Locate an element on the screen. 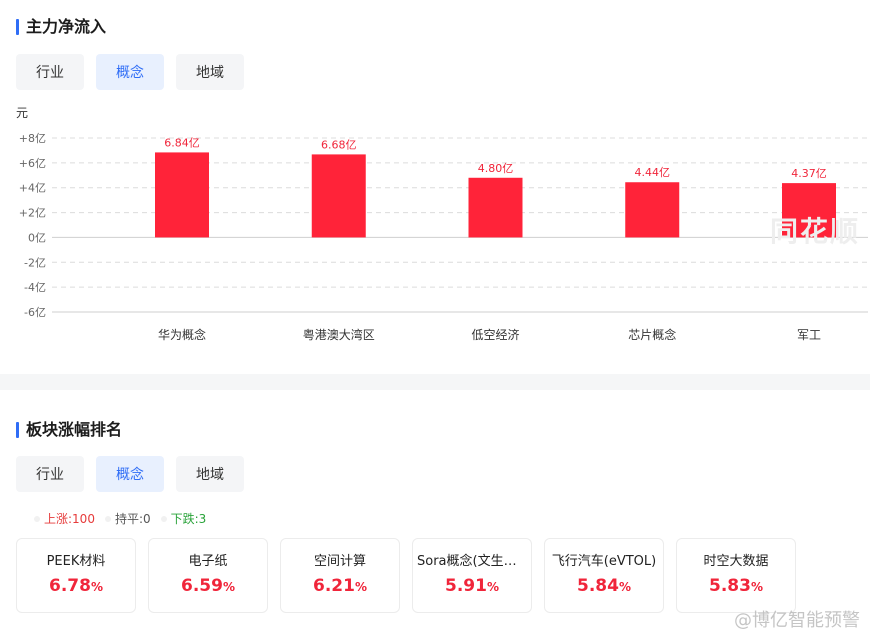  change-value: 5.84 is located at coordinates (598, 586).